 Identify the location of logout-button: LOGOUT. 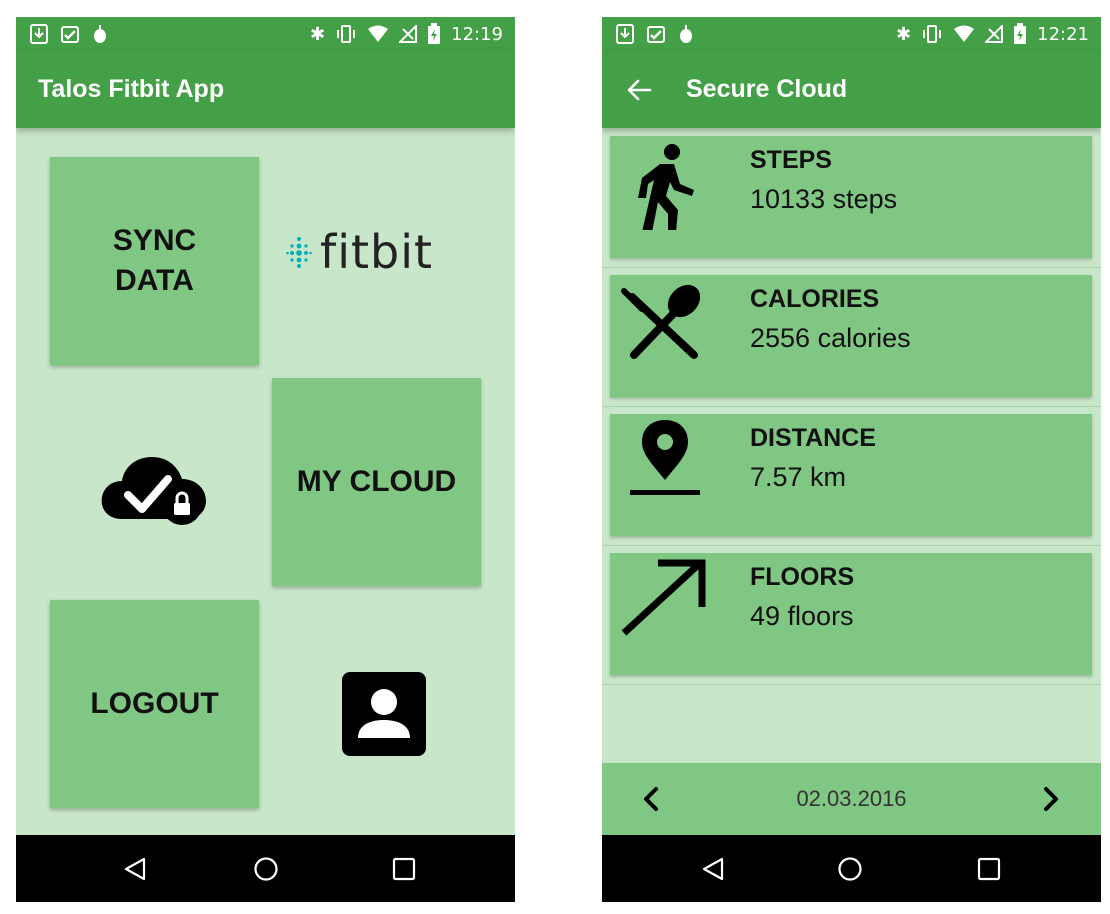
(154, 704).